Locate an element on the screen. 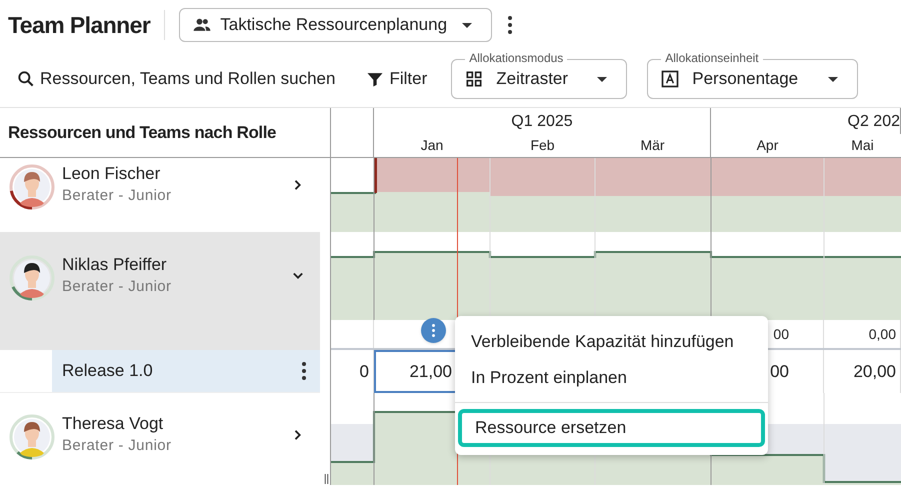 The image size is (901, 494). allocation-value: 0,00 is located at coordinates (882, 334).